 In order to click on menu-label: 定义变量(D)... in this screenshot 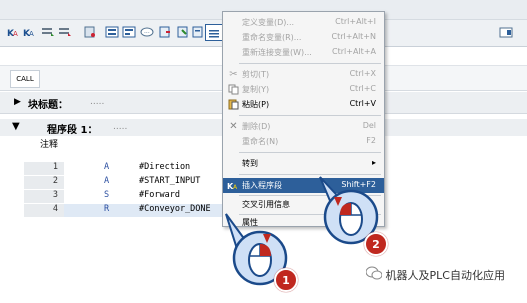, I will do `click(268, 22)`.